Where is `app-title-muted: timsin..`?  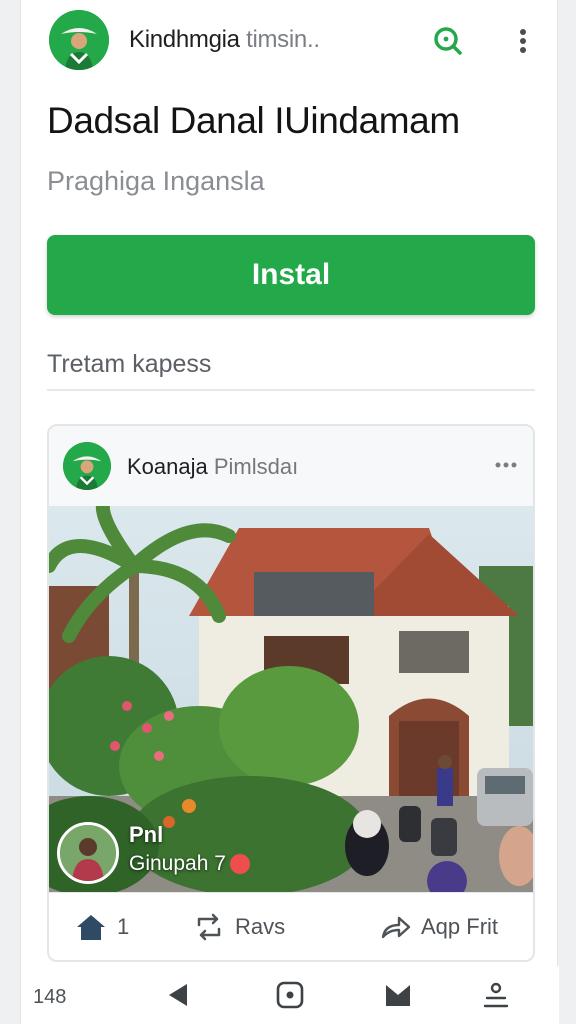 app-title-muted: timsin.. is located at coordinates (283, 39).